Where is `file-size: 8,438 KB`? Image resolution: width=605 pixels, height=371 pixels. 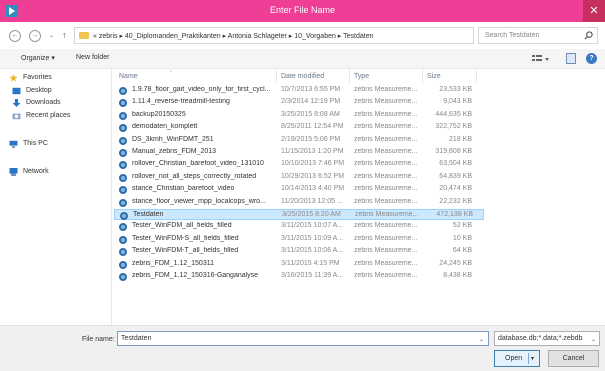
file-size: 8,438 KB is located at coordinates (457, 275).